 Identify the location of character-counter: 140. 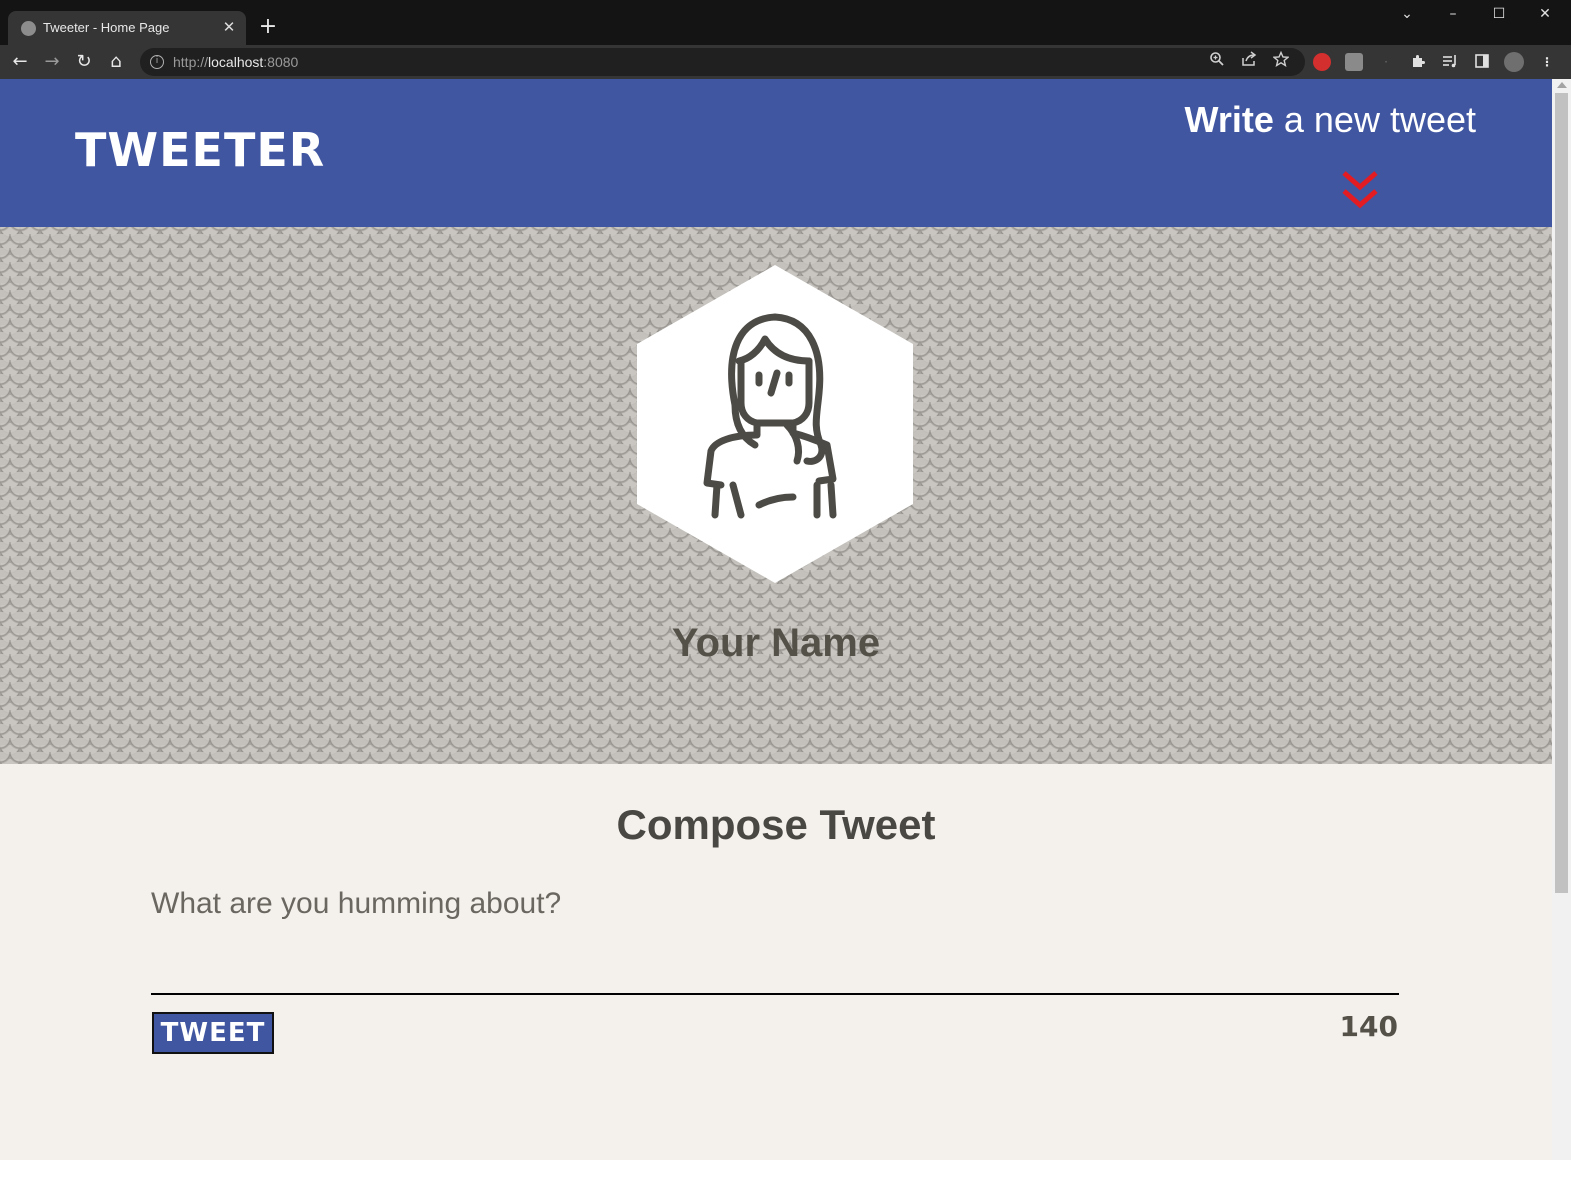
(1368, 1026).